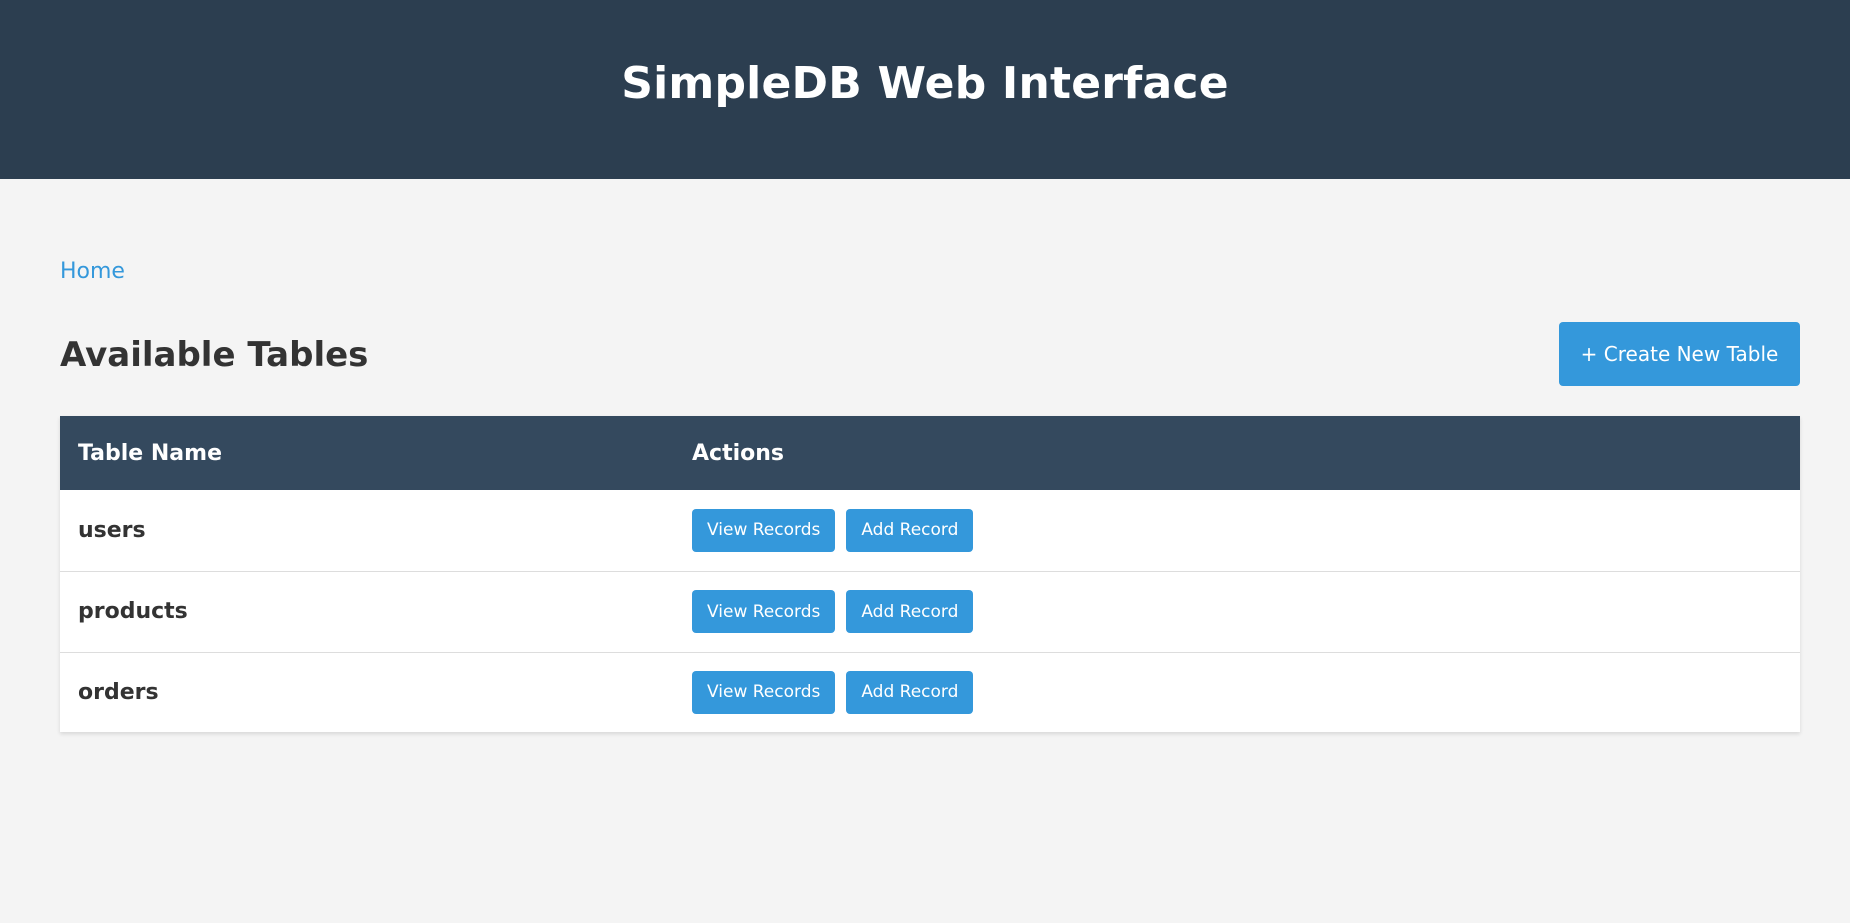 The image size is (1850, 923). Describe the element at coordinates (930, 354) in the screenshot. I see `section-header: Available Tables + Create New Table` at that location.